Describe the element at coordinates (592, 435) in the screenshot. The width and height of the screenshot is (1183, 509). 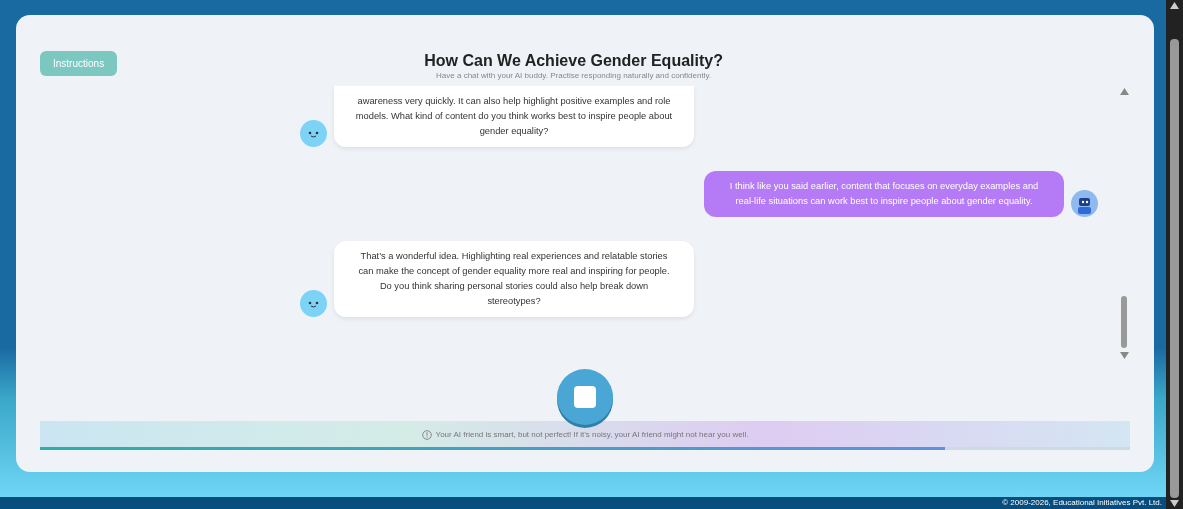
I see `notice-text: Your AI friend is smart, but not perfect! If it’s noisy, your AI friend might not hear you well.` at that location.